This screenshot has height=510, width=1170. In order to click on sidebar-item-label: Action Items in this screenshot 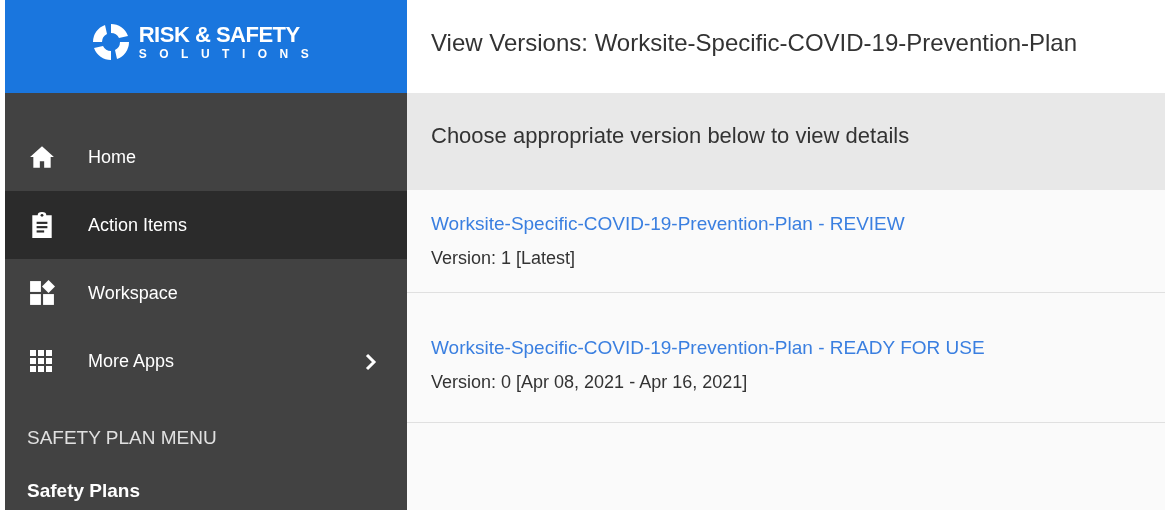, I will do `click(138, 225)`.